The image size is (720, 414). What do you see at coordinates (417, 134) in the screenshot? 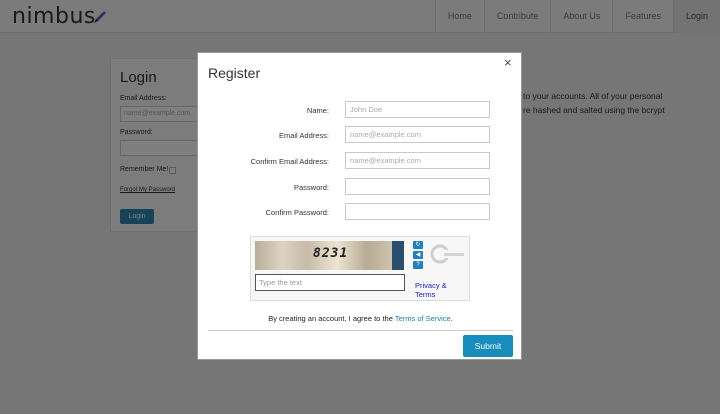
I see `email-input` at bounding box center [417, 134].